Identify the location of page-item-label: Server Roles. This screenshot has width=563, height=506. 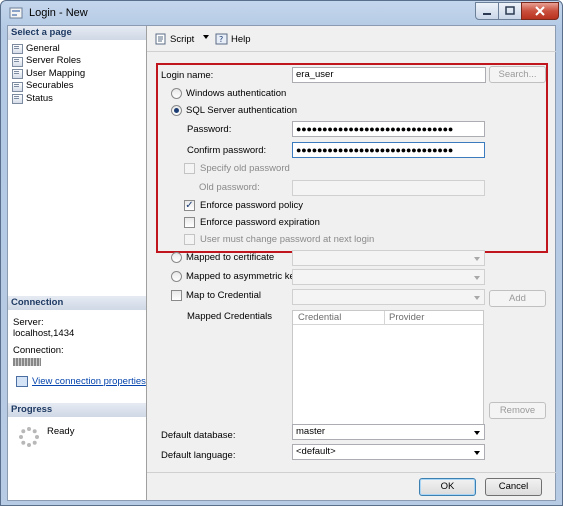
(53, 61).